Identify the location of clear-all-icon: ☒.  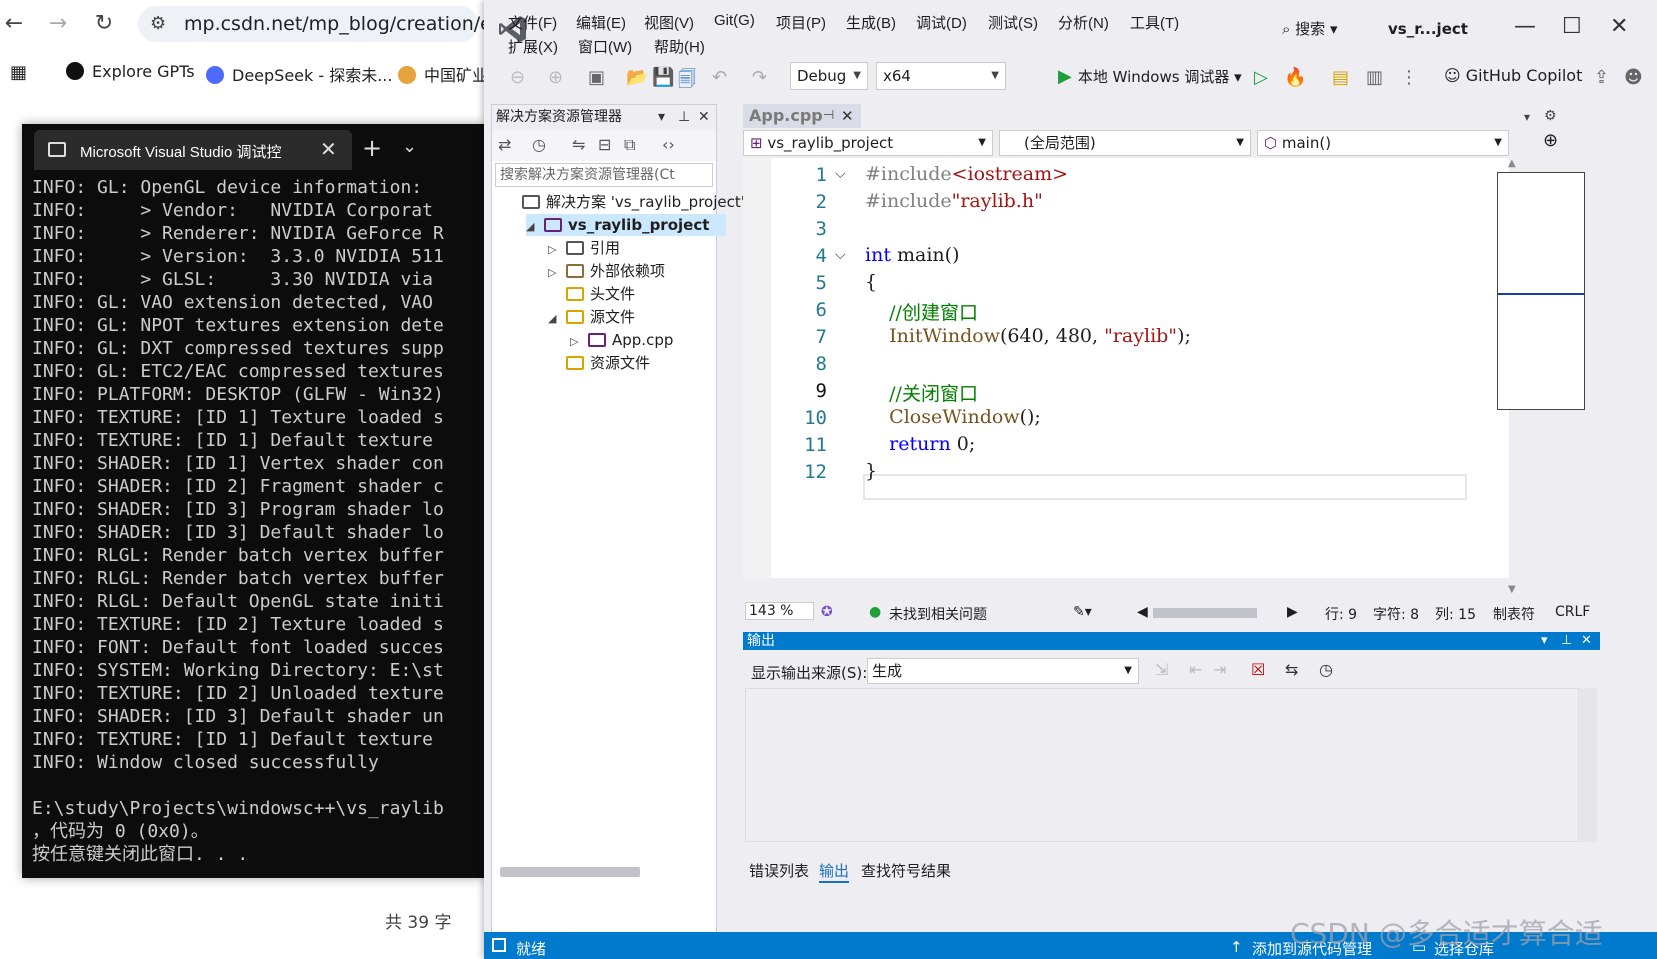
(1258, 669).